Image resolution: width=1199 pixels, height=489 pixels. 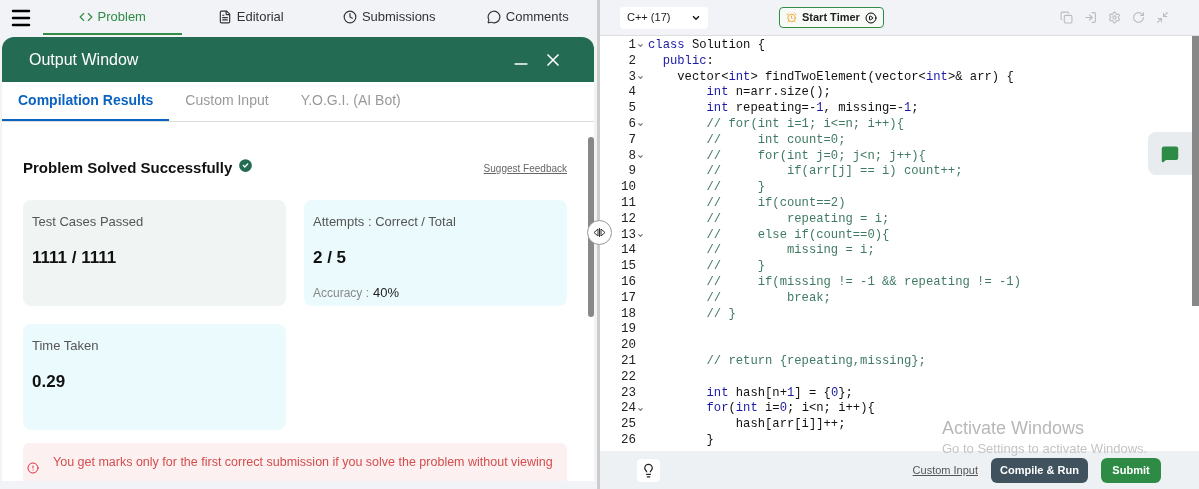 What do you see at coordinates (1039, 470) in the screenshot?
I see `compile-run-button: Compile & Run` at bounding box center [1039, 470].